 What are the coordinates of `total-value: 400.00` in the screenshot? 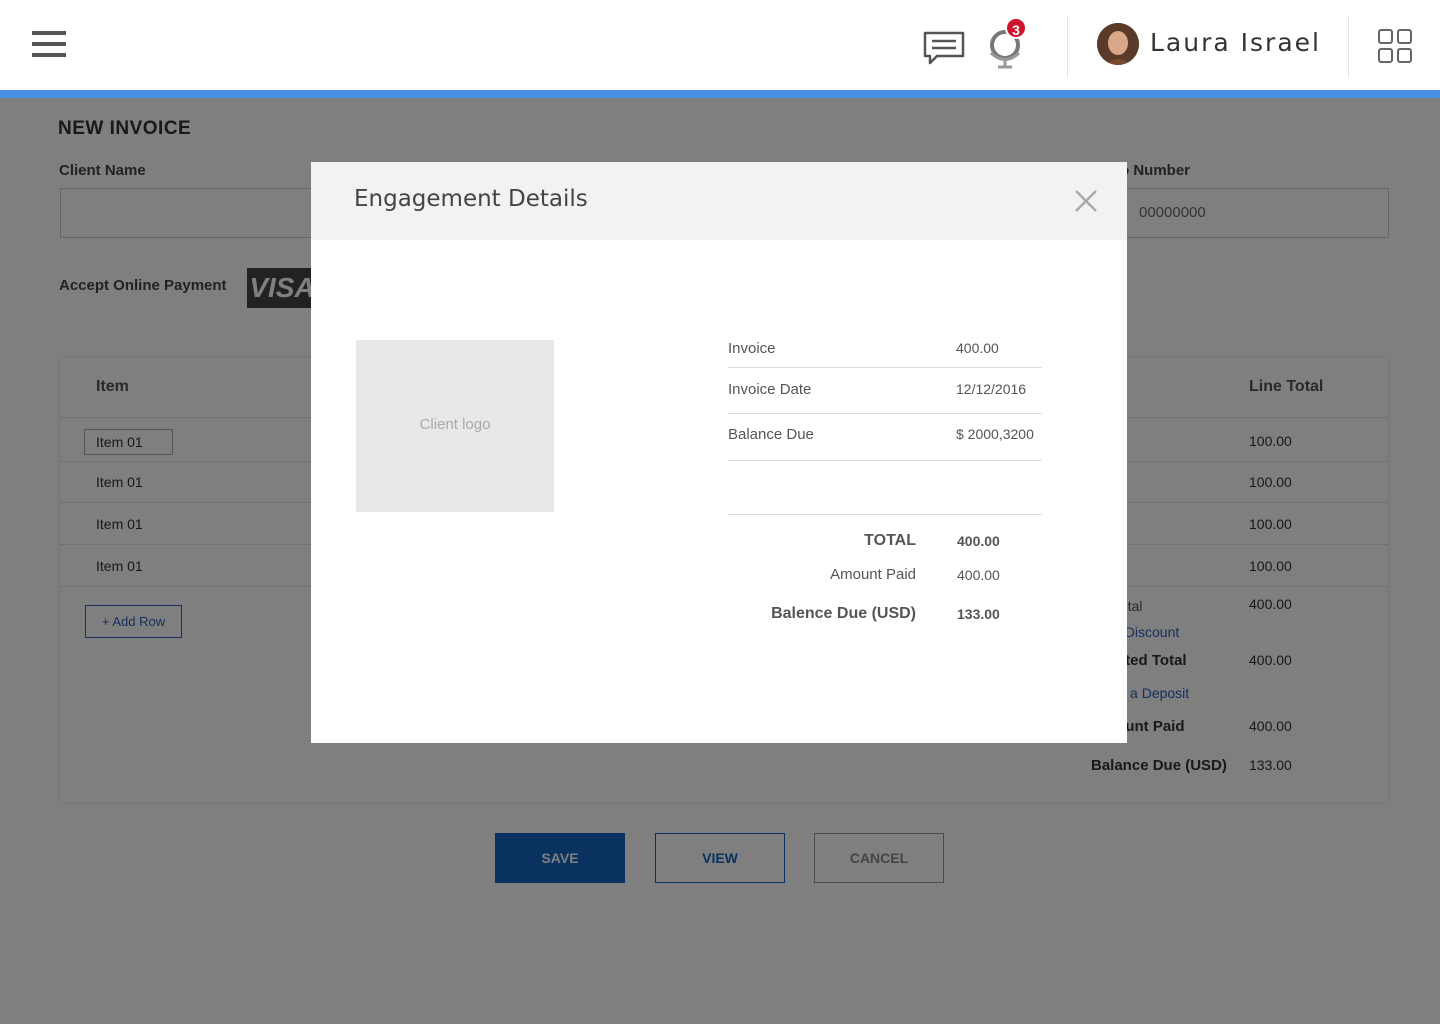 It's located at (978, 541).